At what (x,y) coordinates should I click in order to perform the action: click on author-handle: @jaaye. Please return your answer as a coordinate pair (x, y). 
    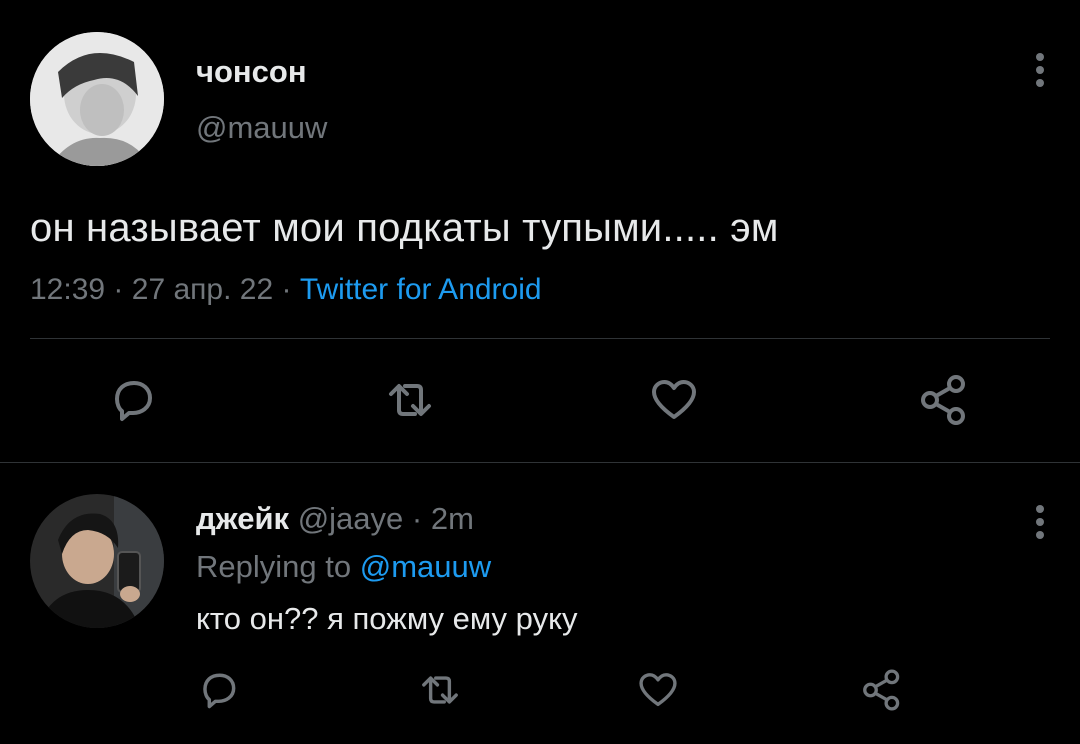
    Looking at the image, I should click on (351, 518).